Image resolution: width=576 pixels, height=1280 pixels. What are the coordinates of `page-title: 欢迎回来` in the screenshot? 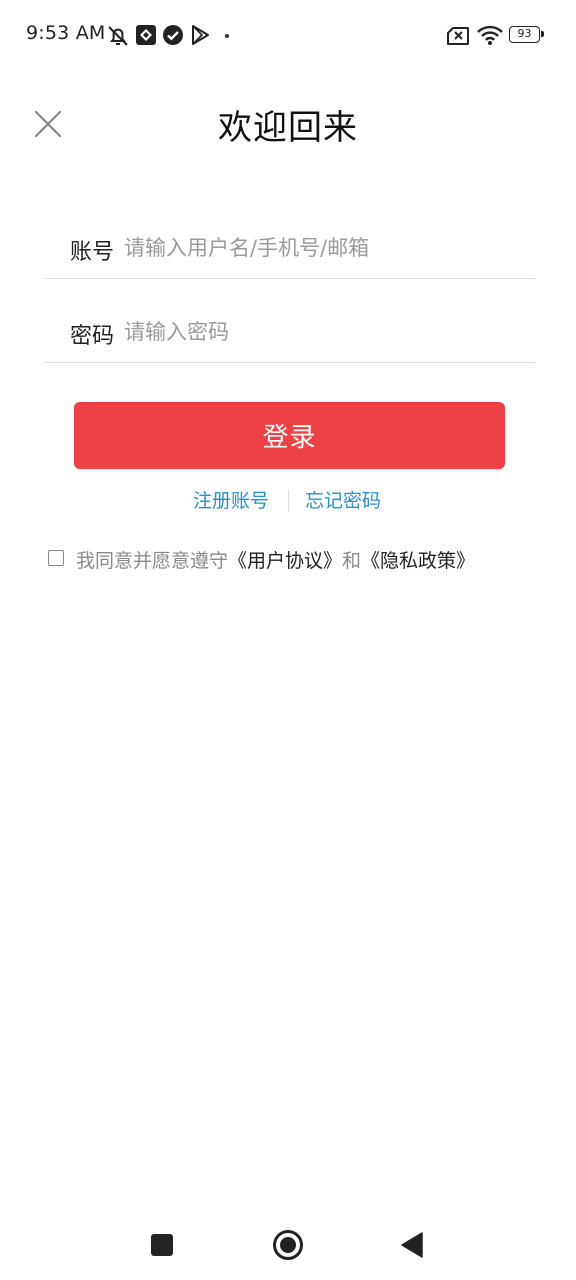 It's located at (288, 128).